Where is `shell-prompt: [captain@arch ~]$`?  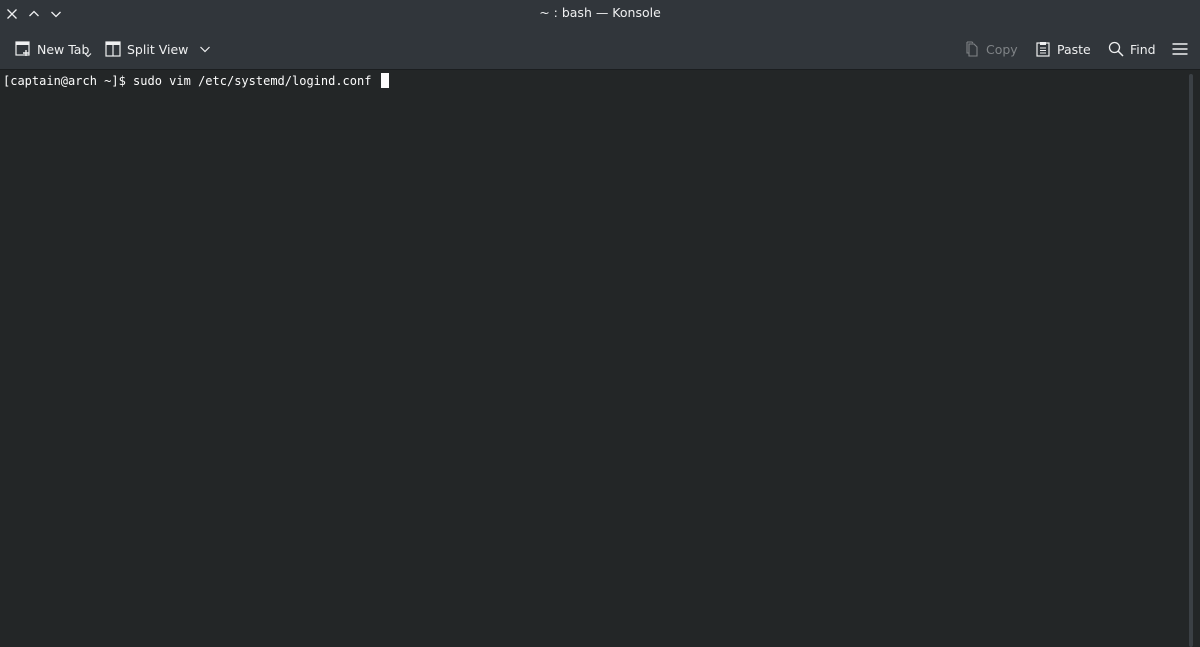 shell-prompt: [captain@arch ~]$ is located at coordinates (68, 81).